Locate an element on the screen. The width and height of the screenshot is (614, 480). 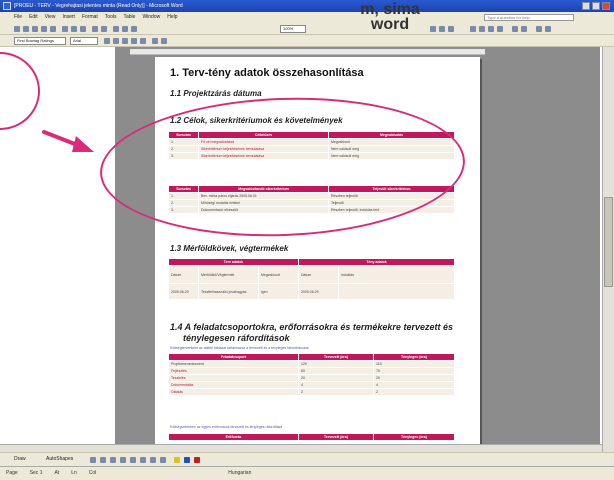
table-cell: 70 is located at coordinates (414, 371).